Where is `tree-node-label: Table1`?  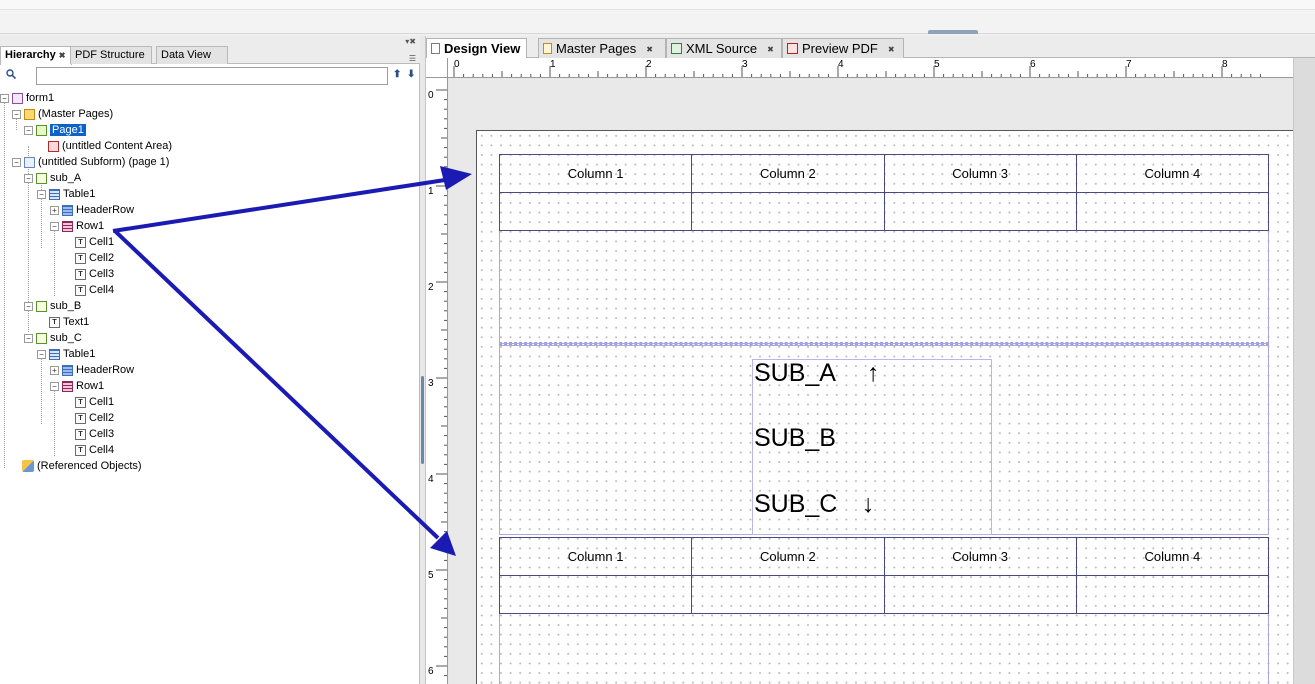
tree-node-label: Table1 is located at coordinates (79, 194).